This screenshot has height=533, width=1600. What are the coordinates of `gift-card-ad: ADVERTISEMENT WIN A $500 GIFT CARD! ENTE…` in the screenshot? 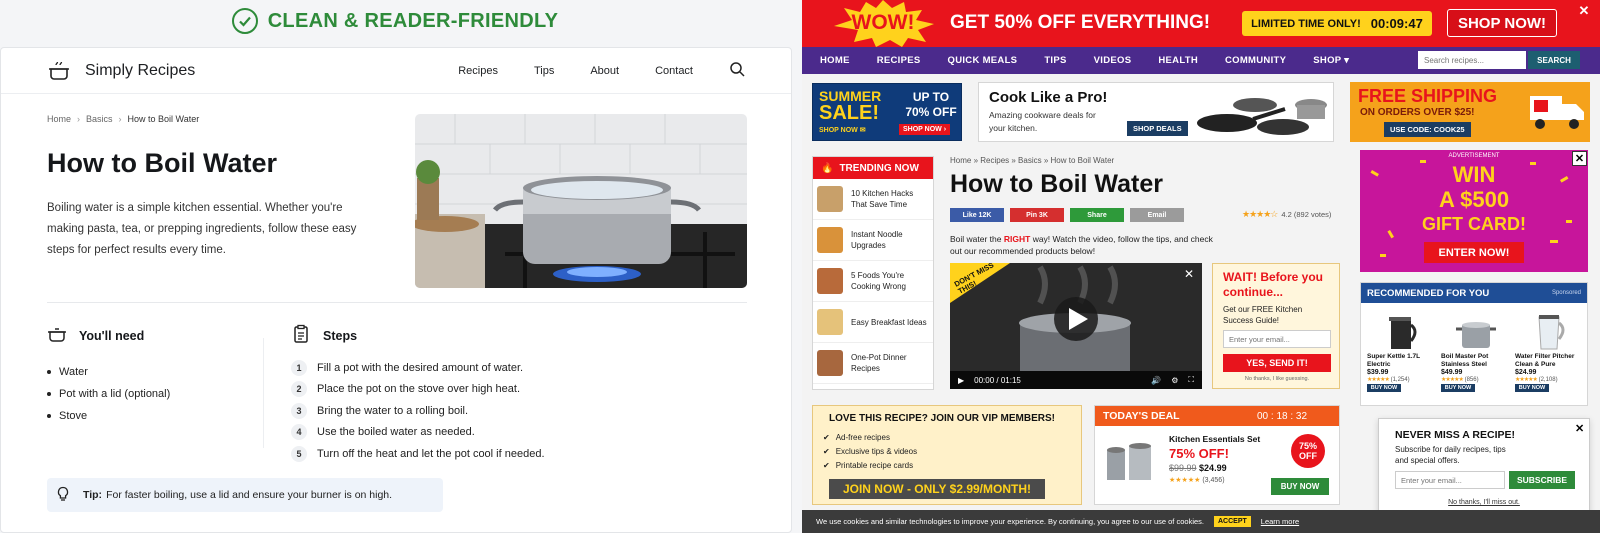 It's located at (1474, 211).